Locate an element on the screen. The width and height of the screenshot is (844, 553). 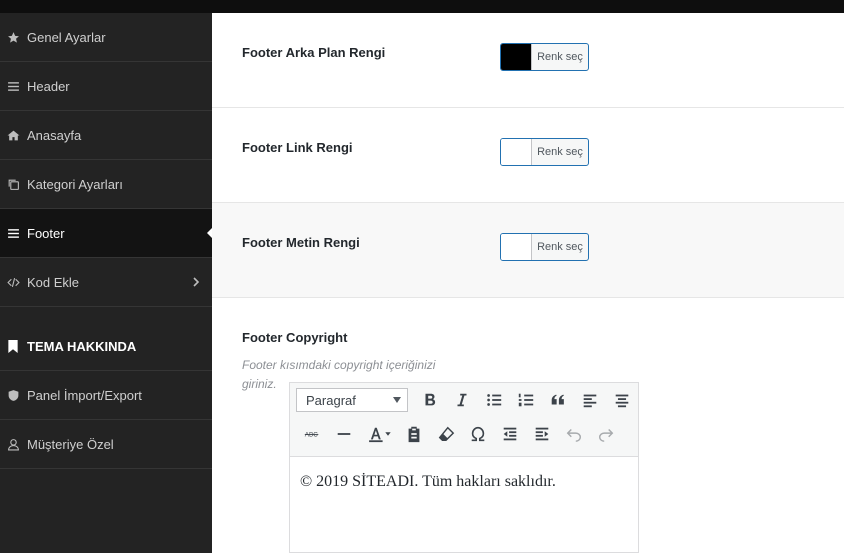
bold-icon is located at coordinates (430, 399).